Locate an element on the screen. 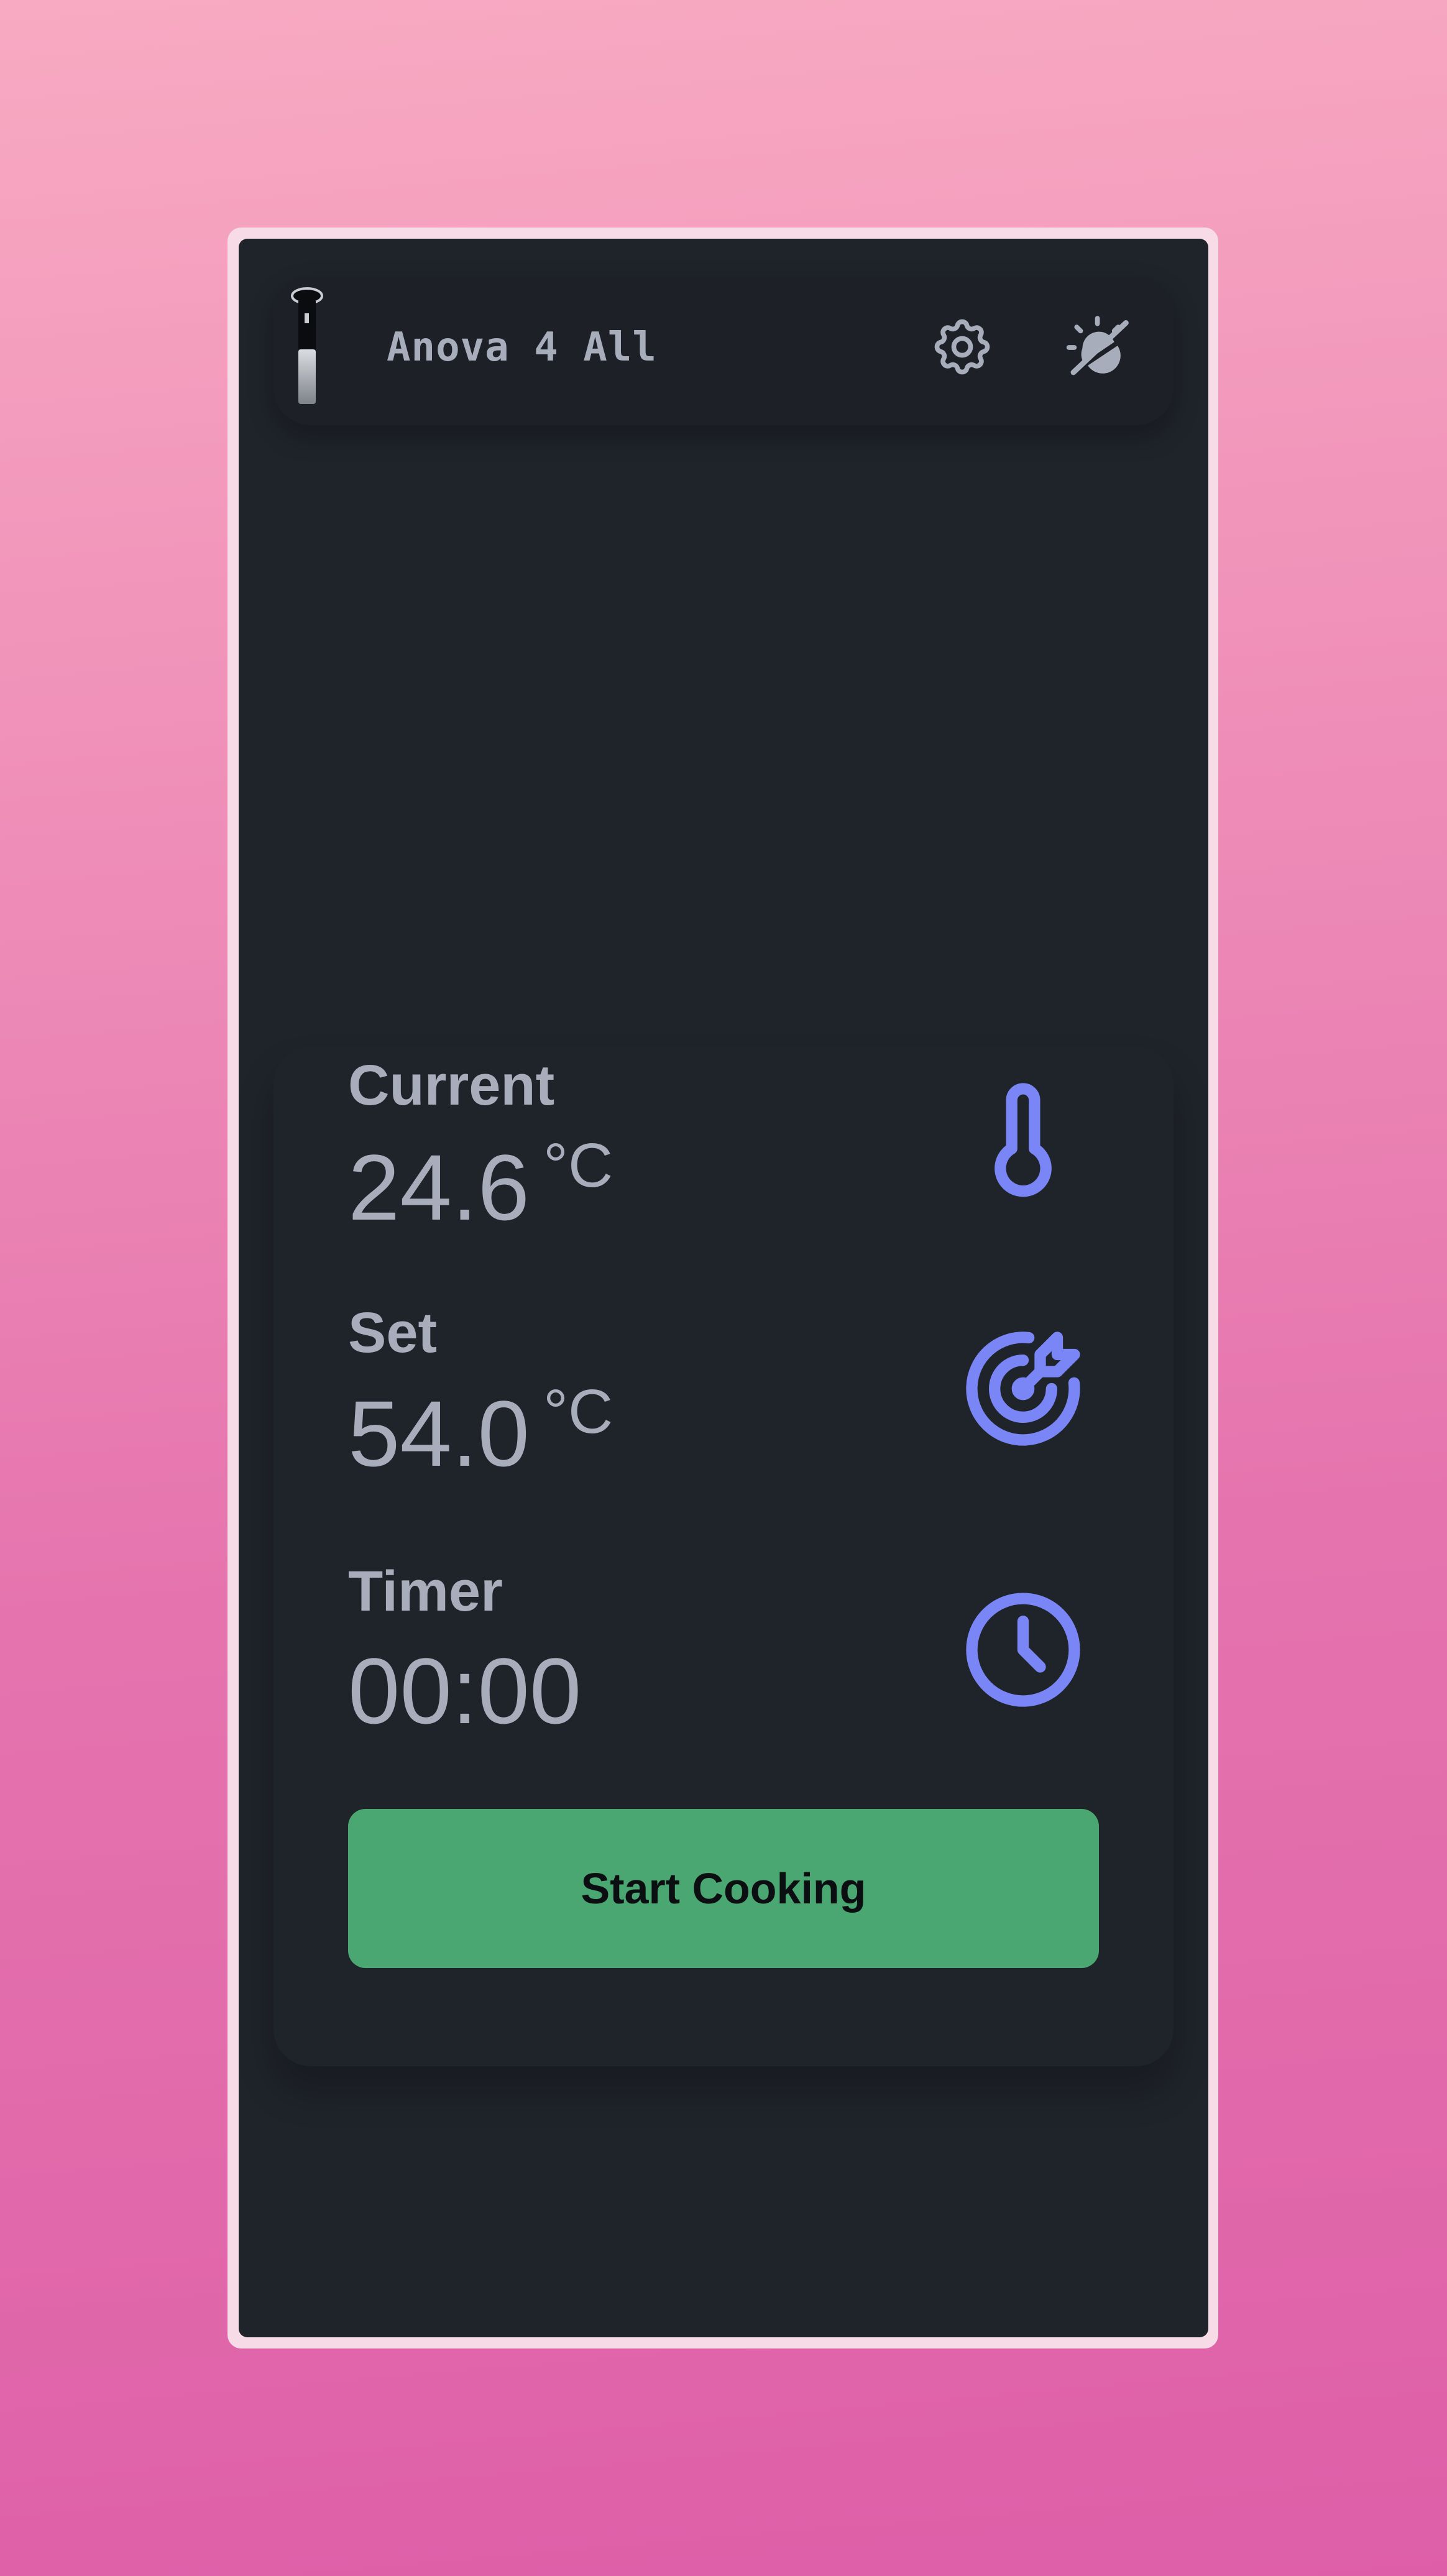 Image resolution: width=1447 pixels, height=2576 pixels. timer-label: Timer is located at coordinates (425, 1591).